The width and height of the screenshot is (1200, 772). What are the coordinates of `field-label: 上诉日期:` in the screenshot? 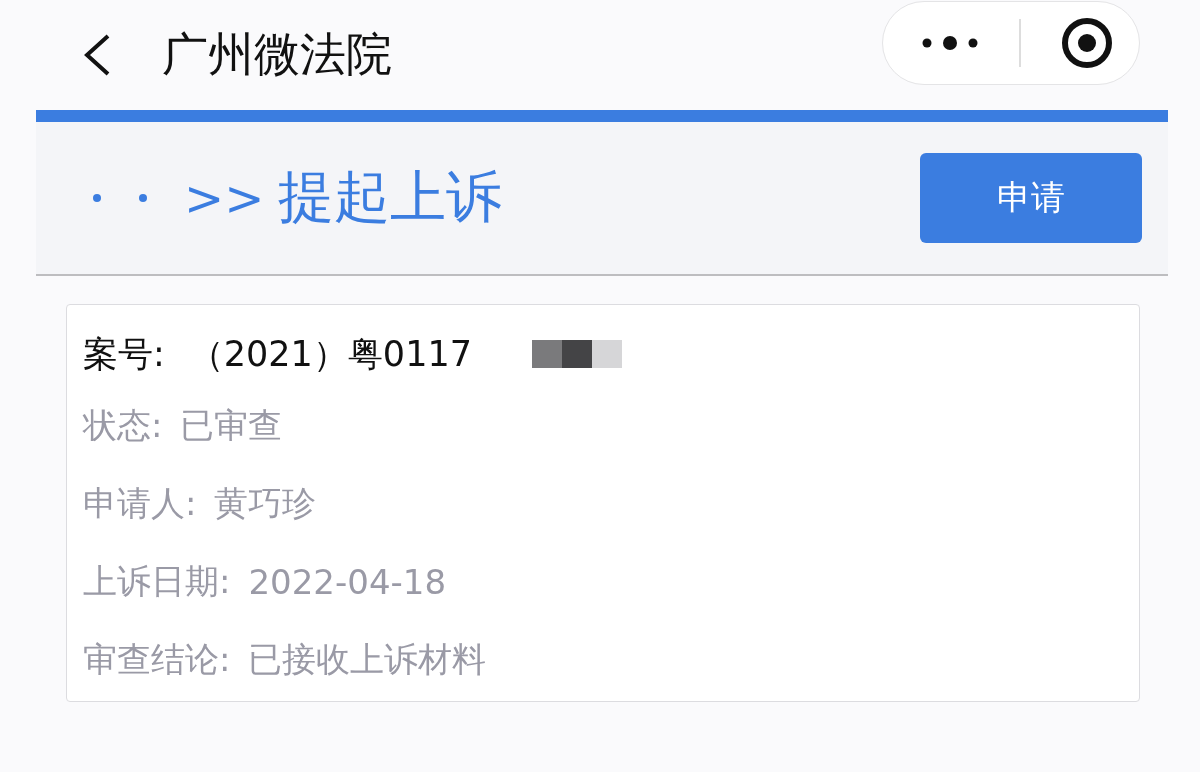 It's located at (157, 581).